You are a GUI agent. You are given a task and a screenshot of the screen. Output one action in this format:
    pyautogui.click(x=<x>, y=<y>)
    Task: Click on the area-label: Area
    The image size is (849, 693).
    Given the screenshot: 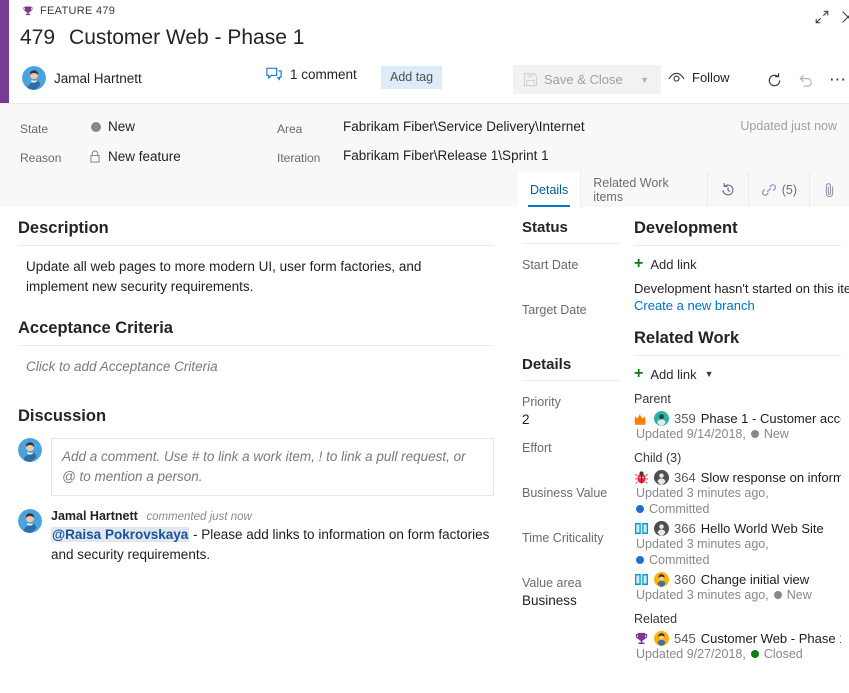 What is the action you would take?
    pyautogui.click(x=290, y=129)
    